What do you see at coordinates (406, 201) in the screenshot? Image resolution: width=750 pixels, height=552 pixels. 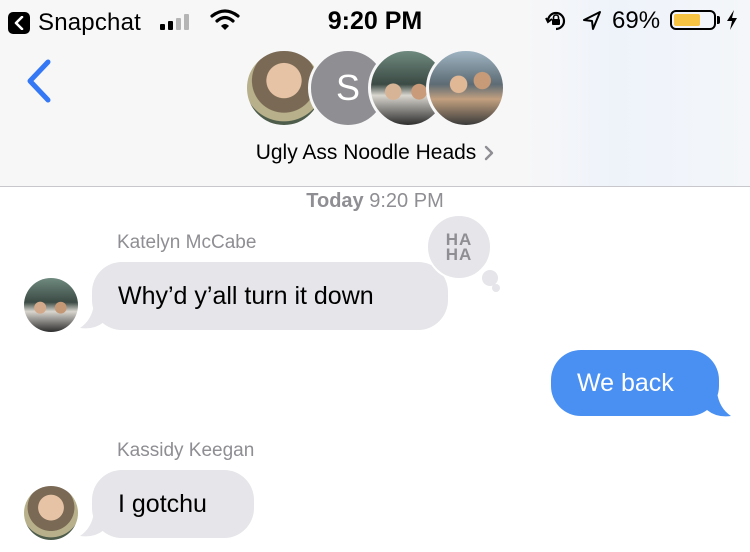 I see `timestamp-time: 9:20 PM` at bounding box center [406, 201].